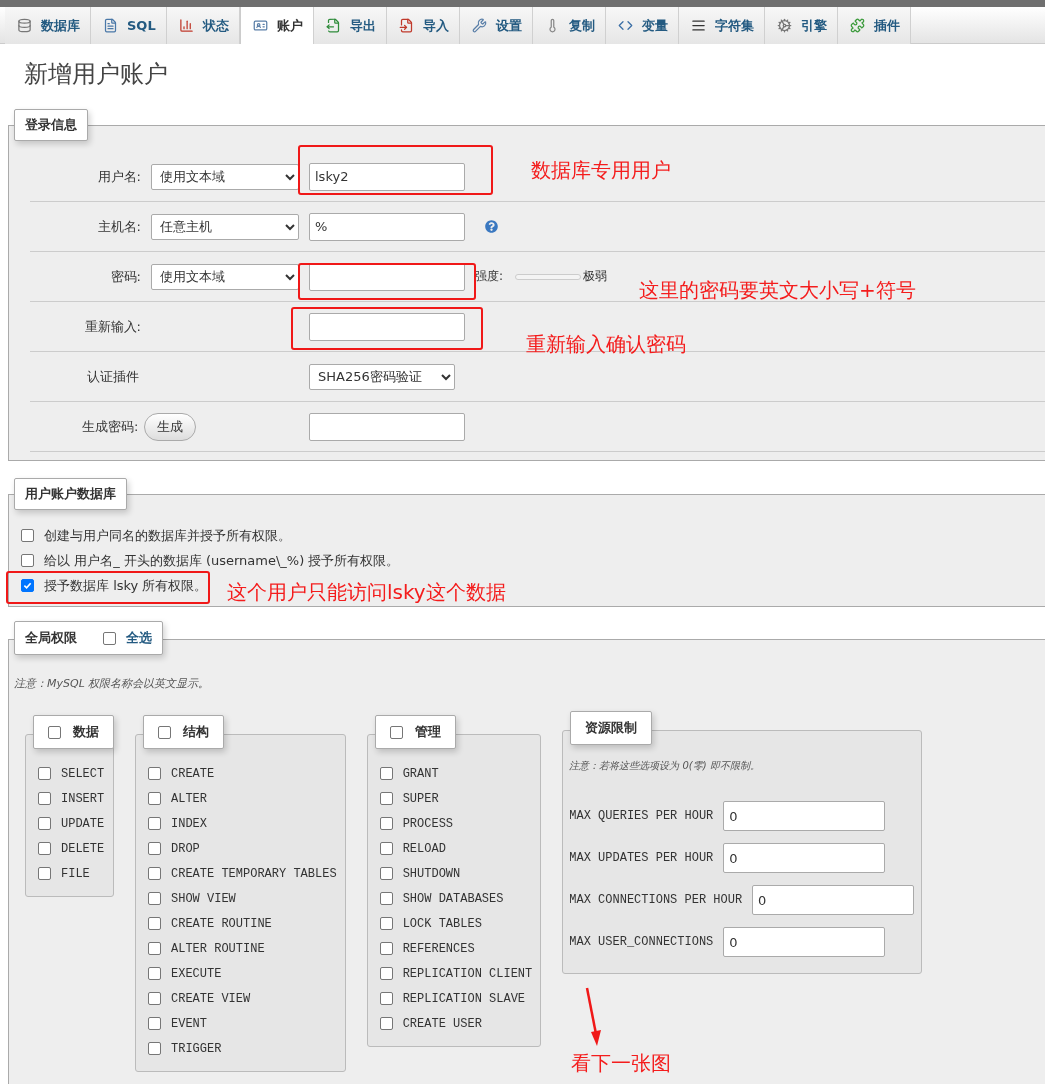  I want to click on puzzle-icon, so click(857, 25).